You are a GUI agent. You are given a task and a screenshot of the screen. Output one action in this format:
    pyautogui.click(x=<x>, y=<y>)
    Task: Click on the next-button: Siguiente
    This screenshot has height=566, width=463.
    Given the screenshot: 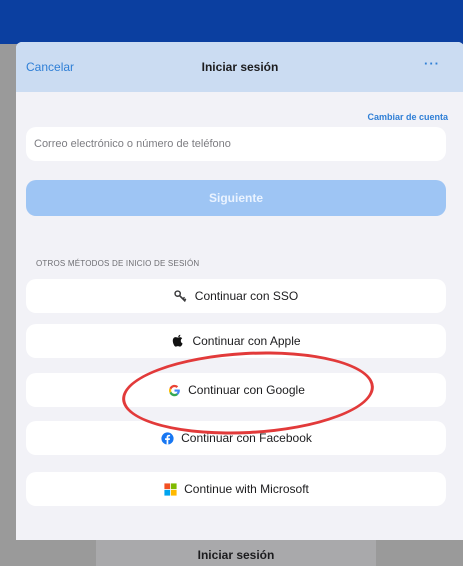 What is the action you would take?
    pyautogui.click(x=236, y=198)
    